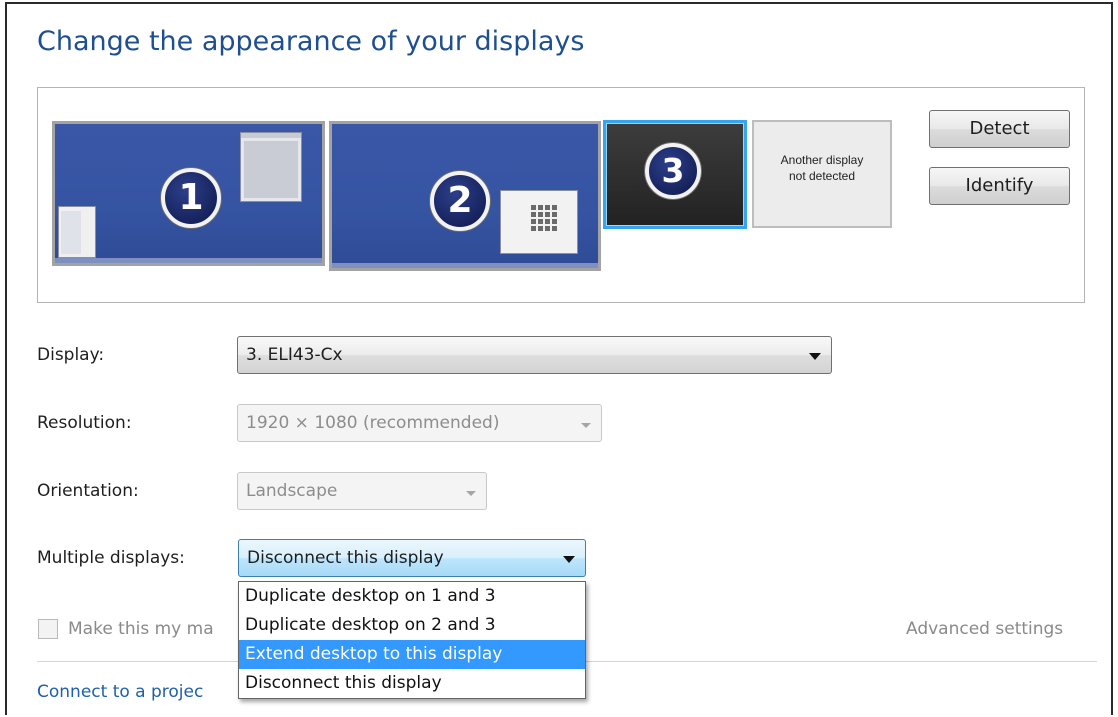 The width and height of the screenshot is (1118, 717). I want to click on resolution-select: 1920 × 1080 (recommended), so click(419, 423).